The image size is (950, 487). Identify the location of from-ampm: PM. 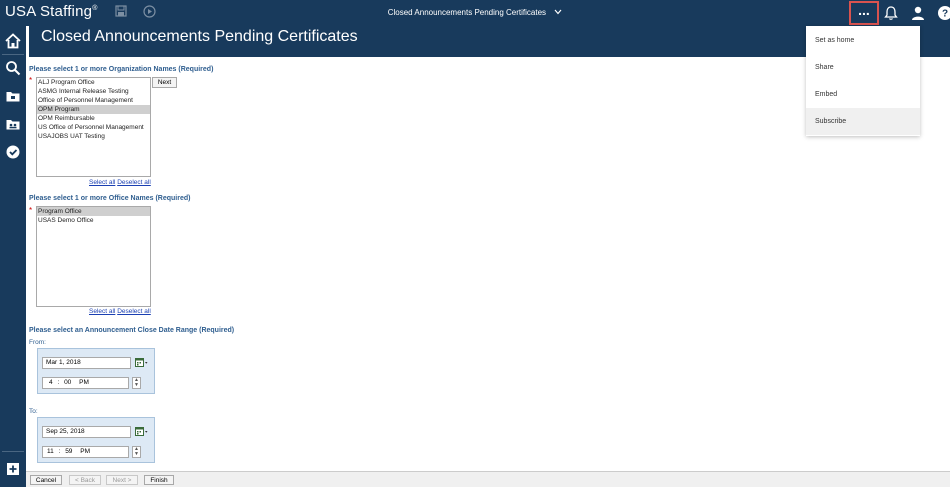
(84, 382).